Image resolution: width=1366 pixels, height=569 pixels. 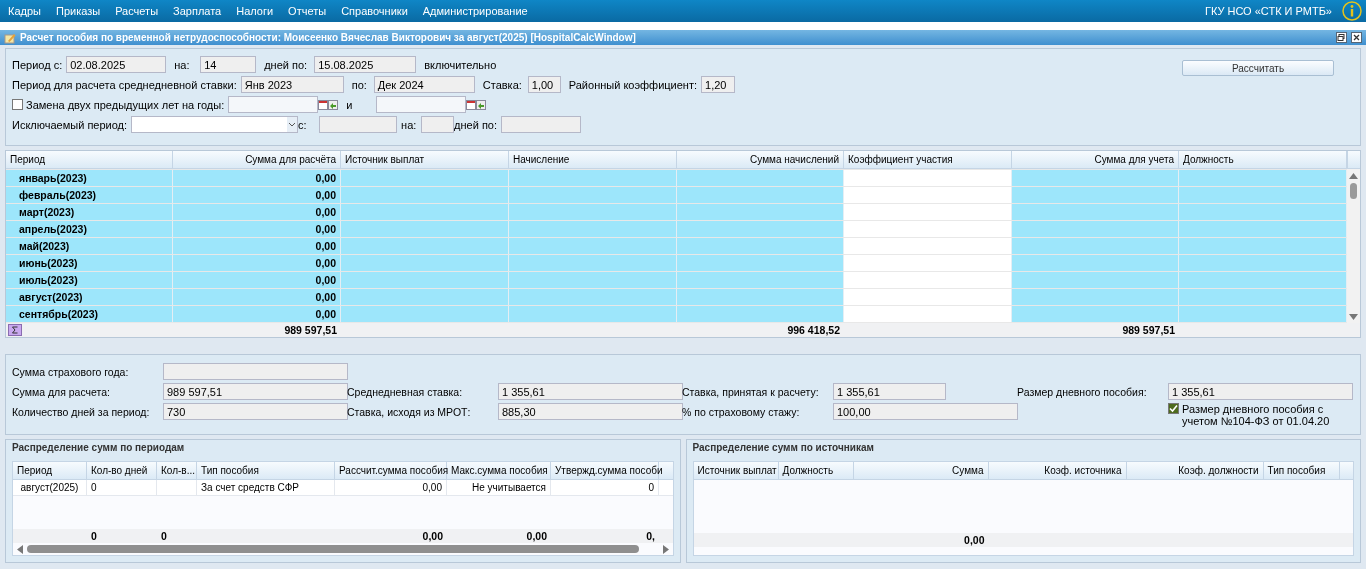 What do you see at coordinates (89, 229) in the screenshot?
I see `period-cell: апрель(2023)` at bounding box center [89, 229].